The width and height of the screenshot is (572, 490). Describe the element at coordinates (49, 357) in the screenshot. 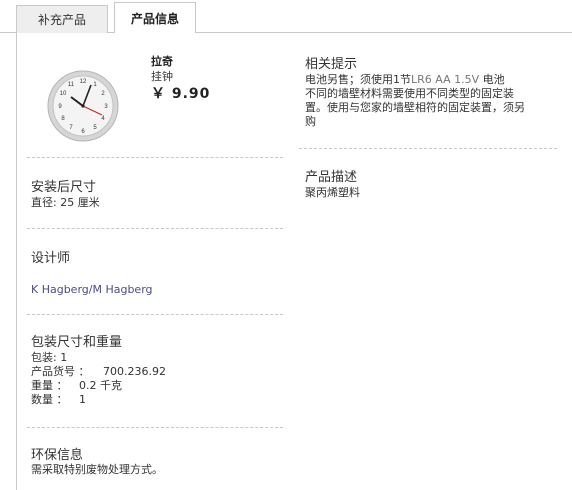

I see `package-count: 包装: 1` at that location.